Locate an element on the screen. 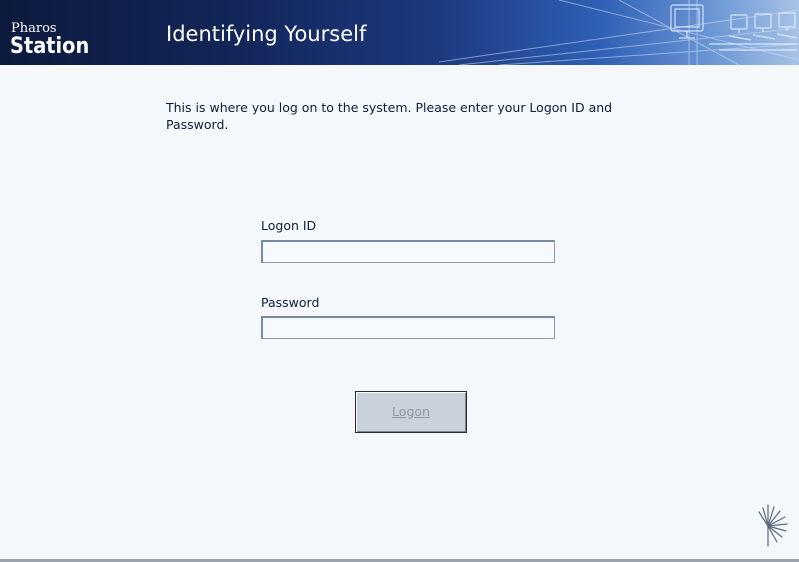 The width and height of the screenshot is (799, 562). logon-id-input is located at coordinates (408, 251).